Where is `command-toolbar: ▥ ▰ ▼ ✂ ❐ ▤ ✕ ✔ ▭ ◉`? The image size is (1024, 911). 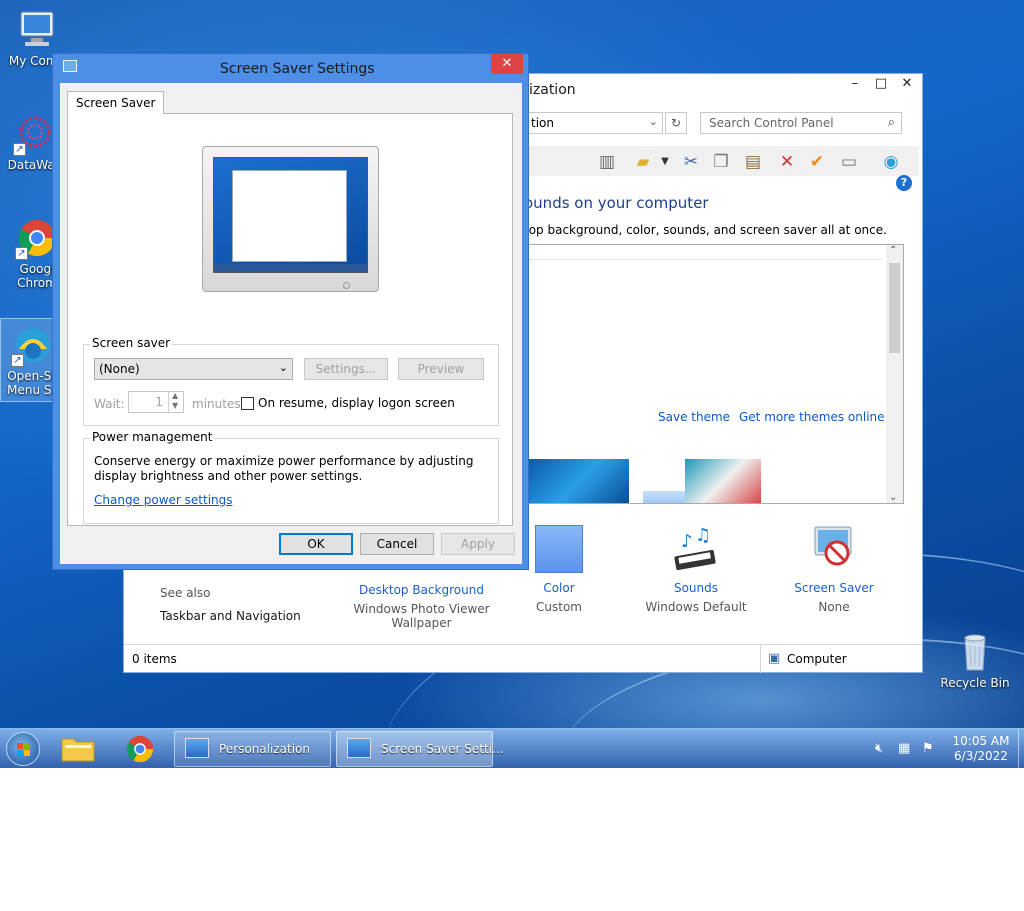 command-toolbar: ▥ ▰ ▼ ✂ ❐ ▤ ✕ ✔ ▭ ◉ is located at coordinates (721, 161).